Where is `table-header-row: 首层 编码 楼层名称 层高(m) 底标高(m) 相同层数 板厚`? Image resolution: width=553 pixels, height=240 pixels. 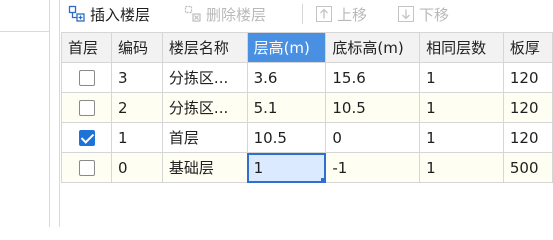 table-header-row: 首层 编码 楼层名称 层高(m) 底标高(m) 相同层数 板厚 is located at coordinates (307, 47).